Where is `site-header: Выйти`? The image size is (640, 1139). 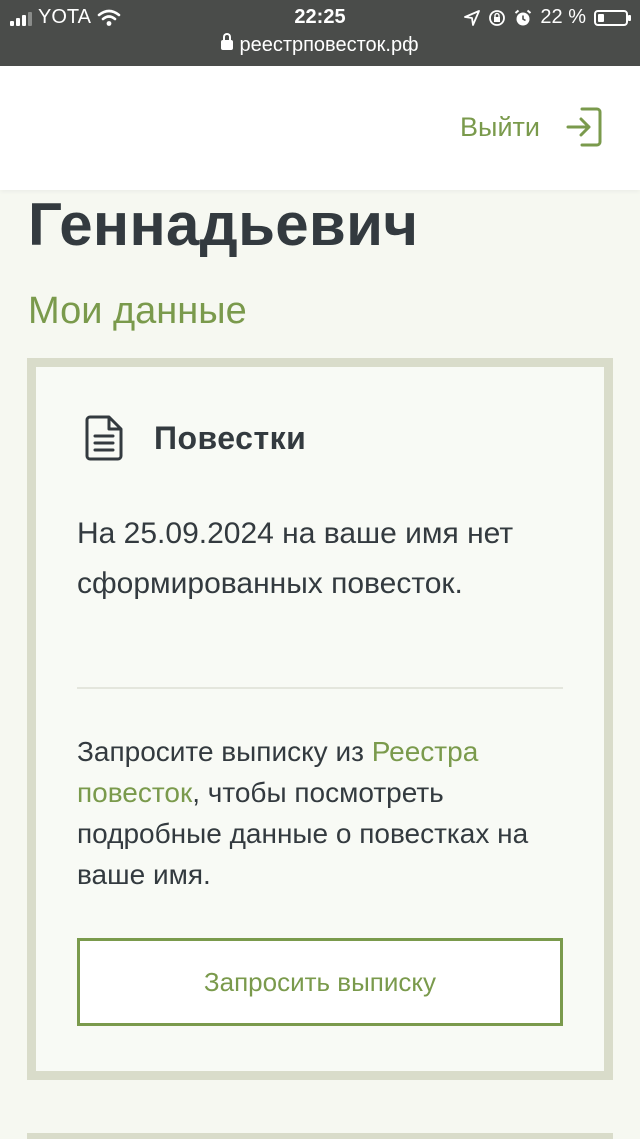
site-header: Выйти is located at coordinates (320, 128).